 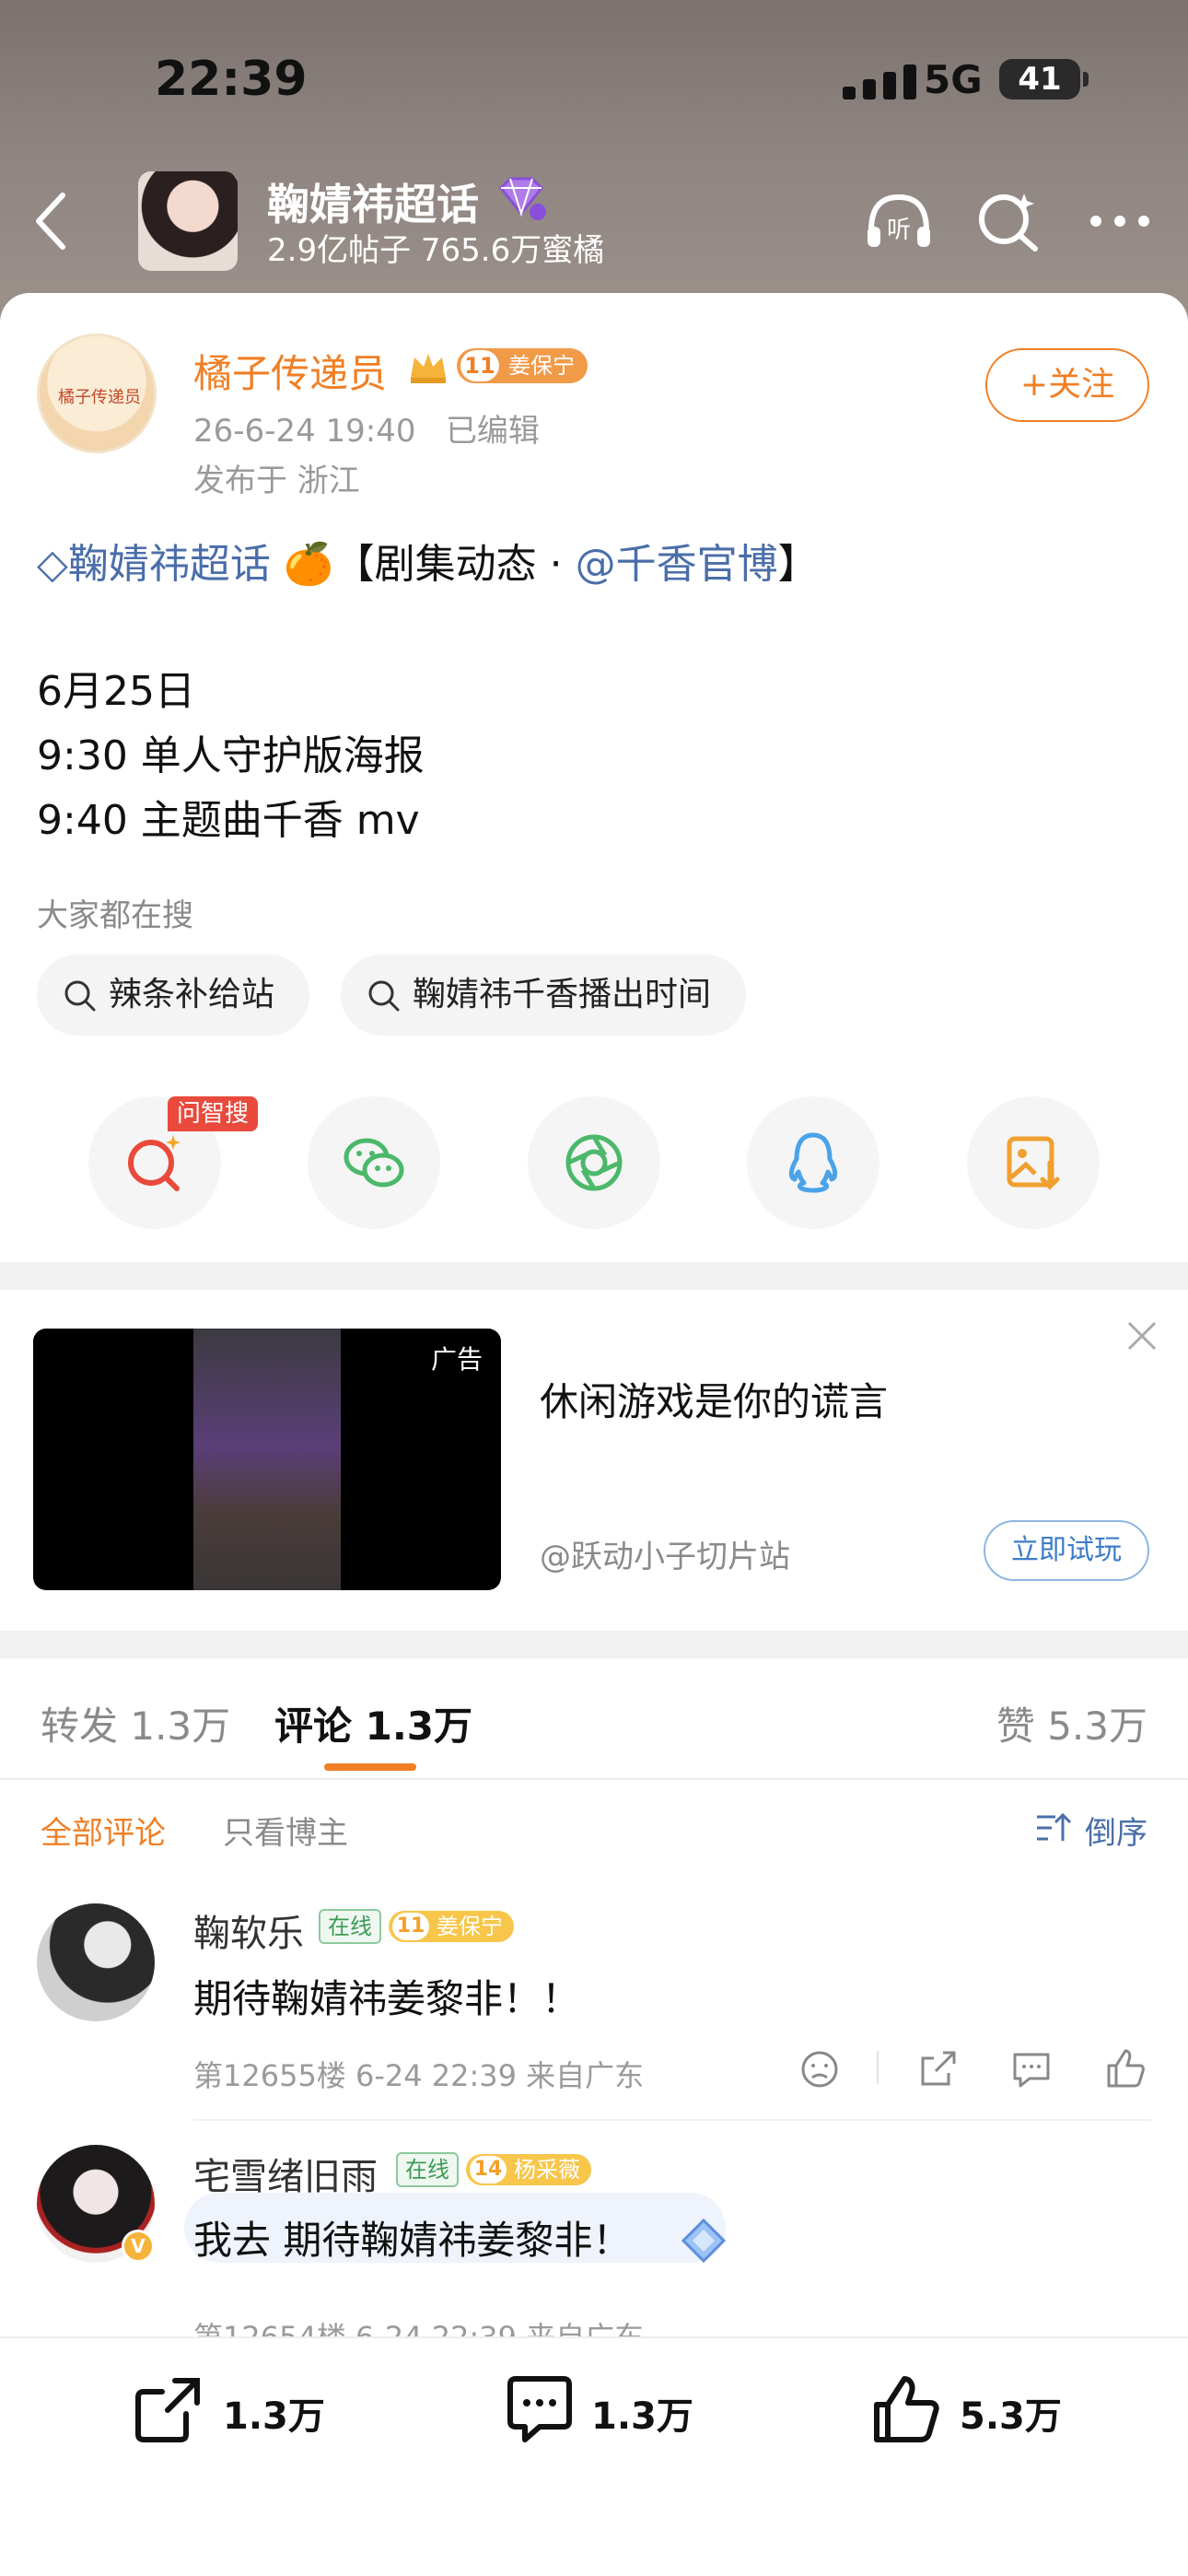 What do you see at coordinates (714, 1399) in the screenshot?
I see `ad-title: 休闲游戏是你的谎言` at bounding box center [714, 1399].